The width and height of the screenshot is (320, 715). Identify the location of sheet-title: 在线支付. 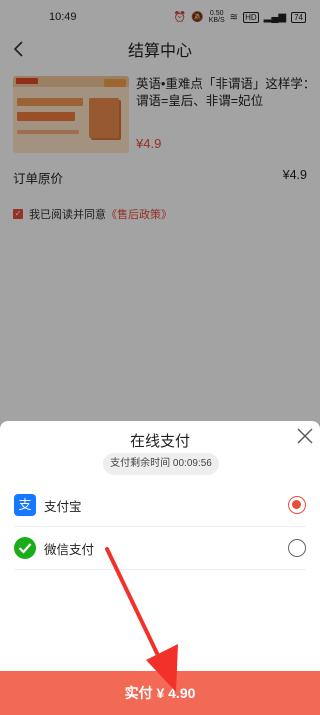
(159, 441).